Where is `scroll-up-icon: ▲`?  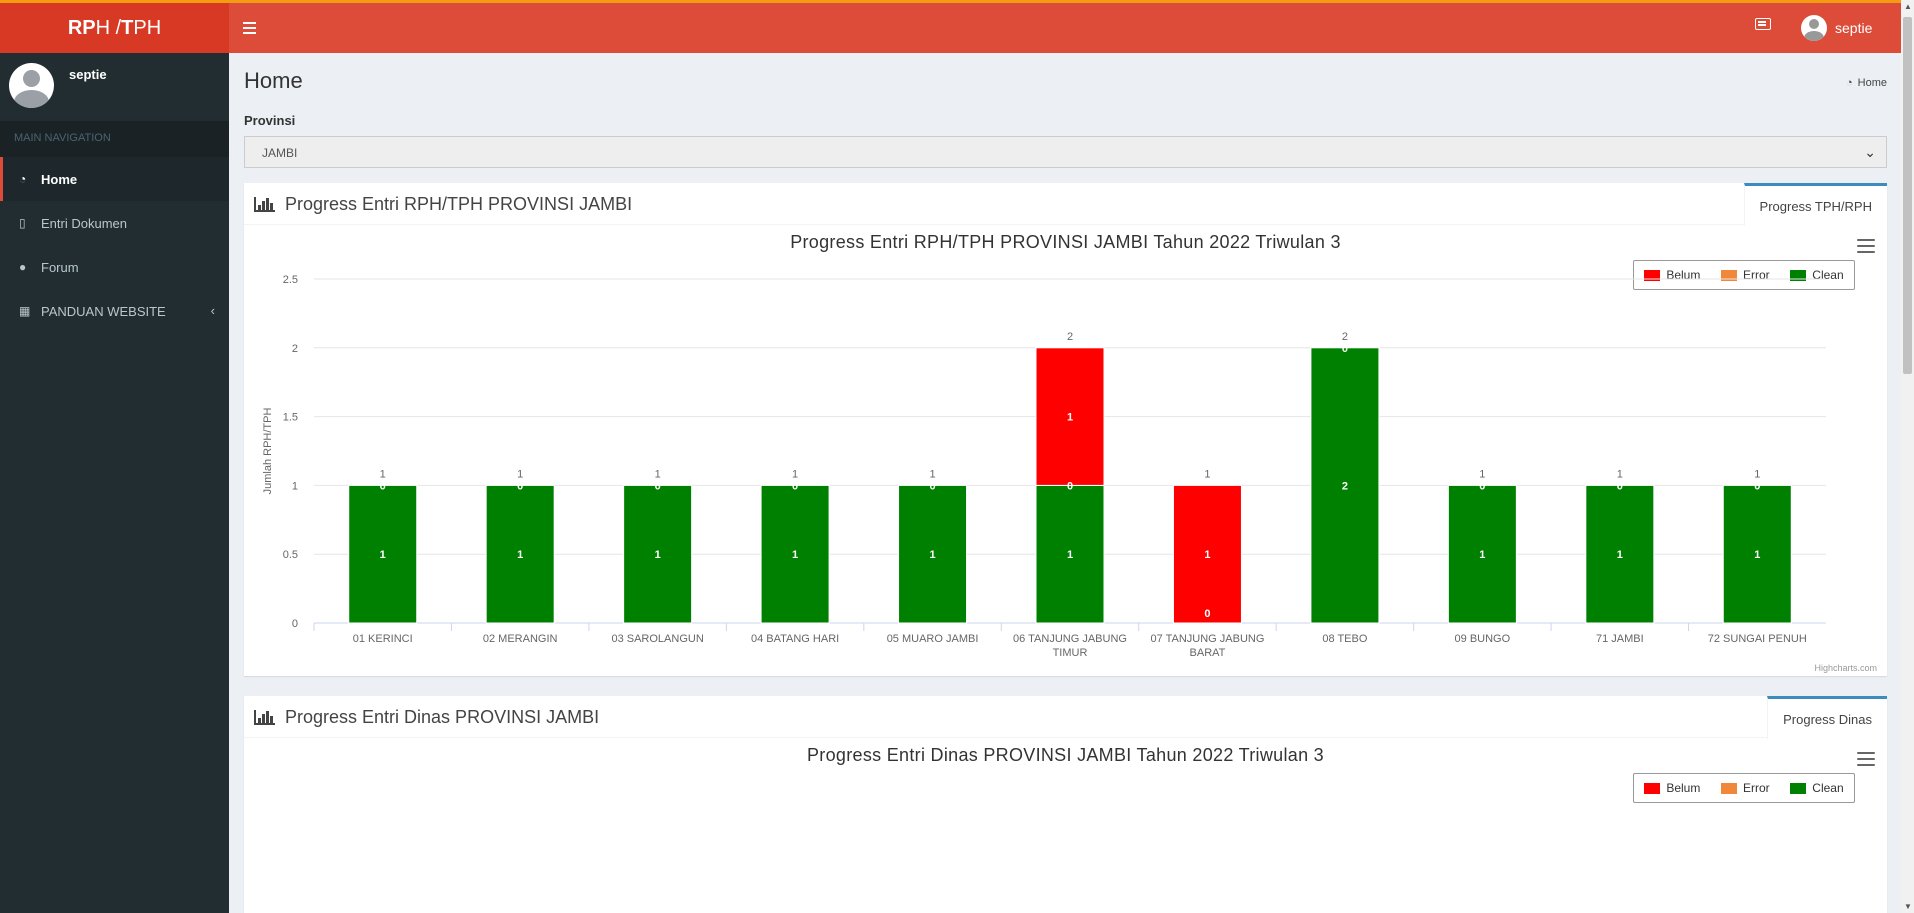
scroll-up-icon: ▲ is located at coordinates (1908, 6).